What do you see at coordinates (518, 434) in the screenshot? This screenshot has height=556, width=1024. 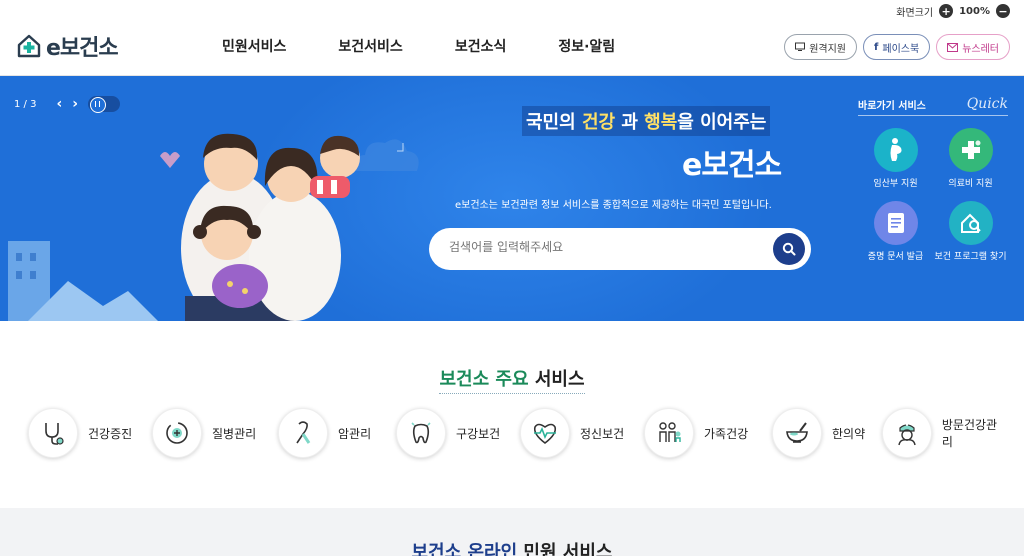 I see `services-row: 건강증진 질병관리 암관리 구강보건 정신보건 가족건강 한의약 방문건강관리` at bounding box center [518, 434].